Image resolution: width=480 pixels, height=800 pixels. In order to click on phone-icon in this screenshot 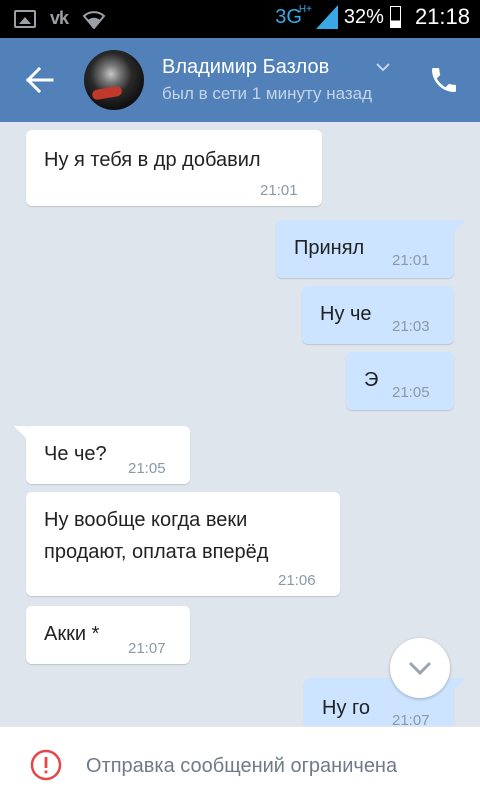, I will do `click(444, 80)`.